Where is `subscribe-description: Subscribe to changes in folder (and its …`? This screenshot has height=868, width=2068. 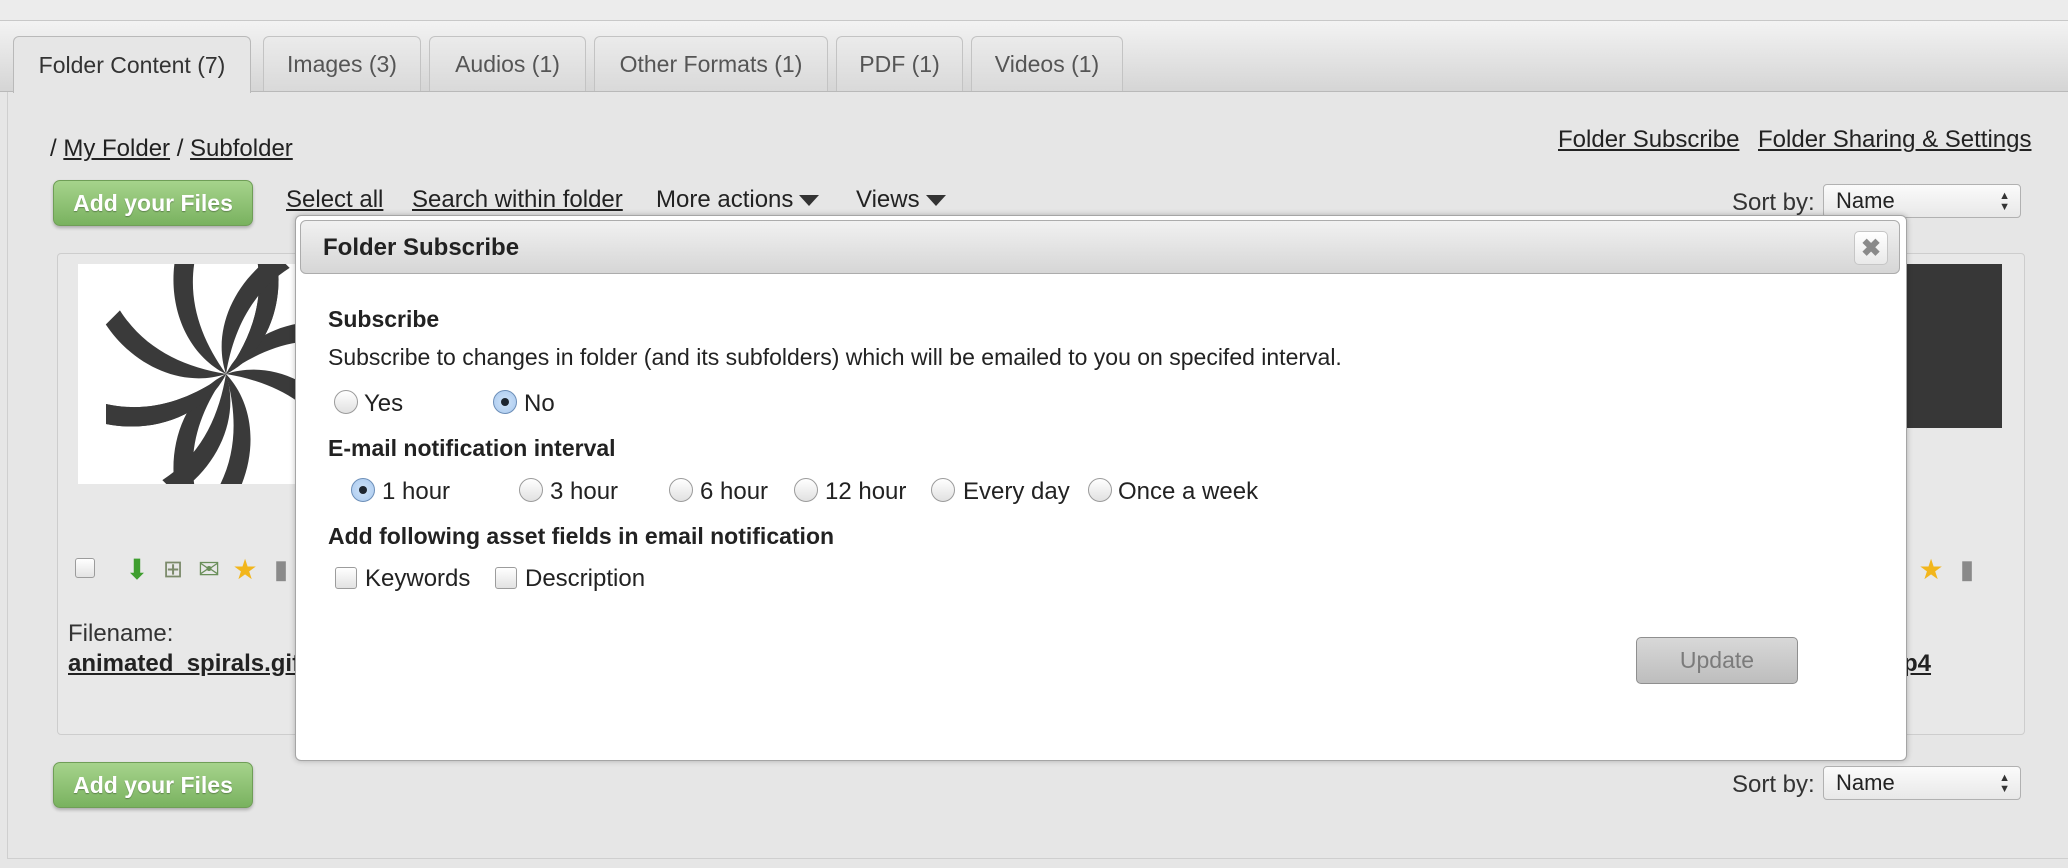 subscribe-description: Subscribe to changes in folder (and its … is located at coordinates (835, 357).